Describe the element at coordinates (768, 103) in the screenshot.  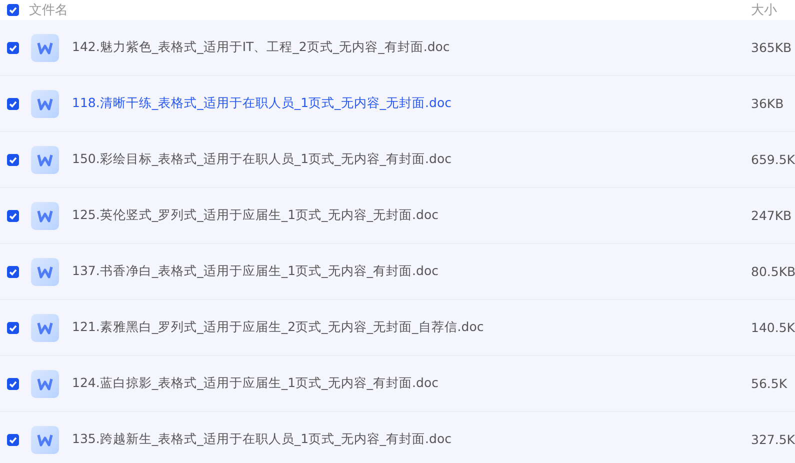
I see `file-size: 36KB` at that location.